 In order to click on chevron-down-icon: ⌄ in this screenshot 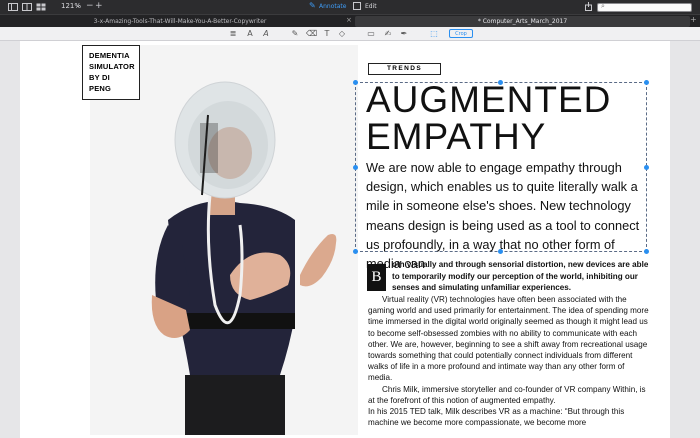, I will do `click(78, 5)`.